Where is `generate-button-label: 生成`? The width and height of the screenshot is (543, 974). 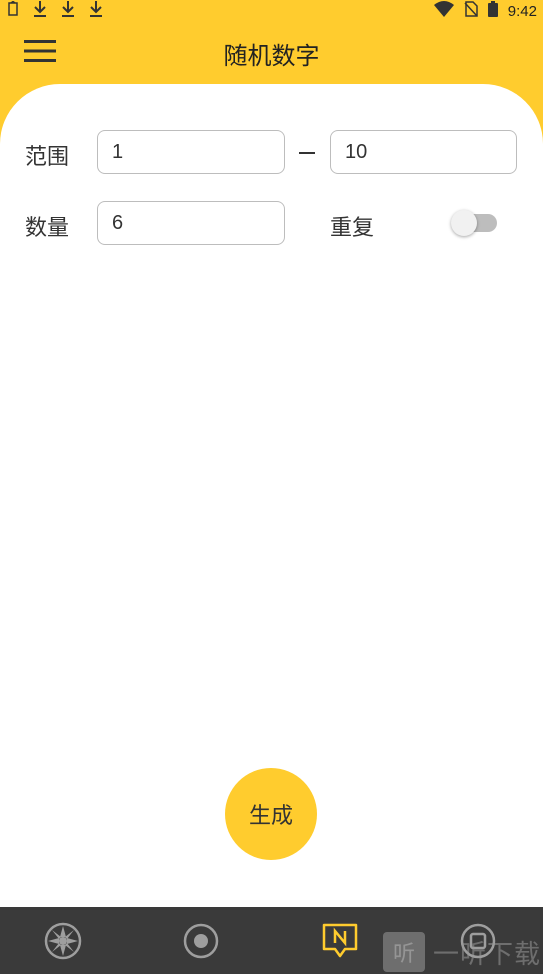
generate-button-label: 生成 is located at coordinates (270, 816).